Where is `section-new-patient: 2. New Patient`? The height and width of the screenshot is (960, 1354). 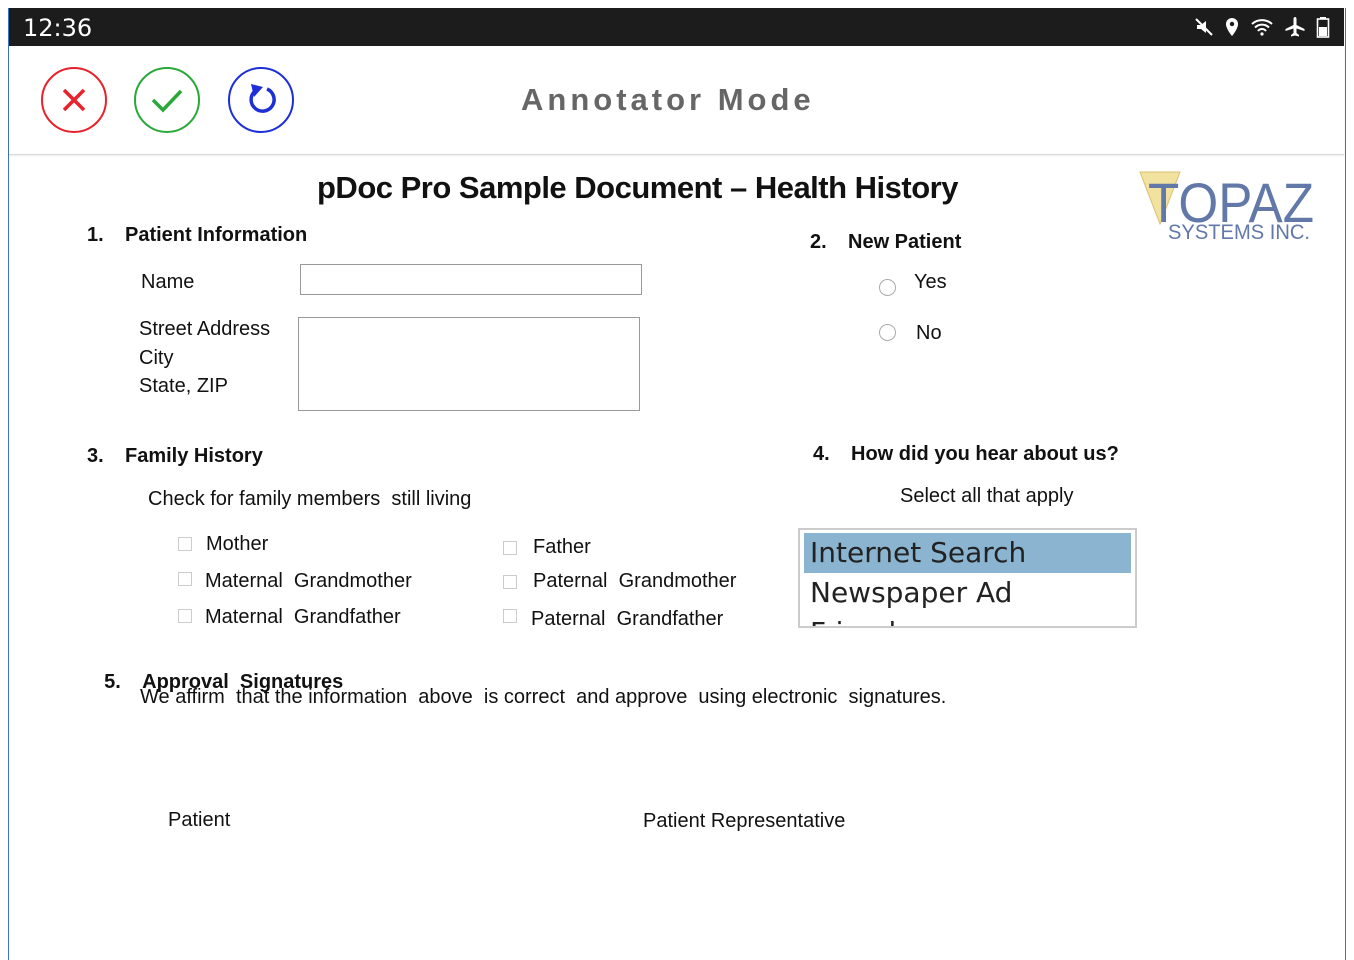
section-new-patient: 2. New Patient is located at coordinates (886, 242).